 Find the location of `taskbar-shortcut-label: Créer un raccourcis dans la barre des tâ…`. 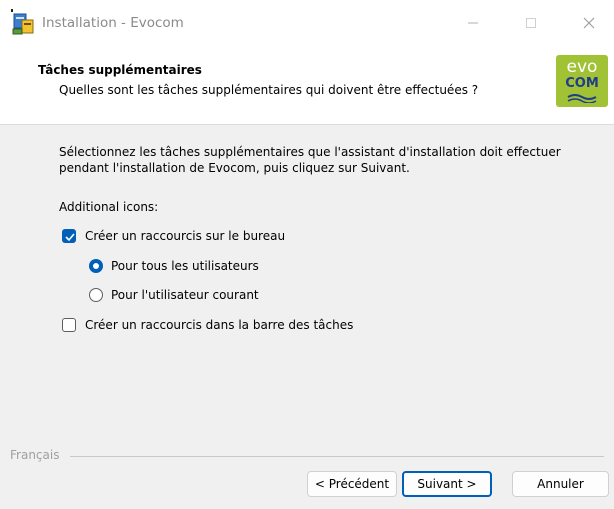

taskbar-shortcut-label: Créer un raccourcis dans la barre des tâ… is located at coordinates (219, 325).